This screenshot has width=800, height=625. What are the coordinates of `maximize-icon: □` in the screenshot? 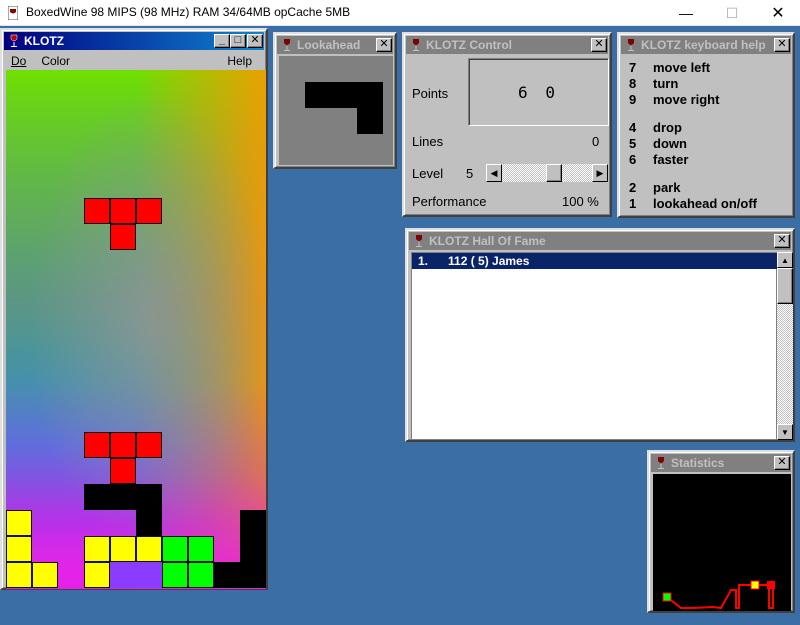 It's located at (238, 40).